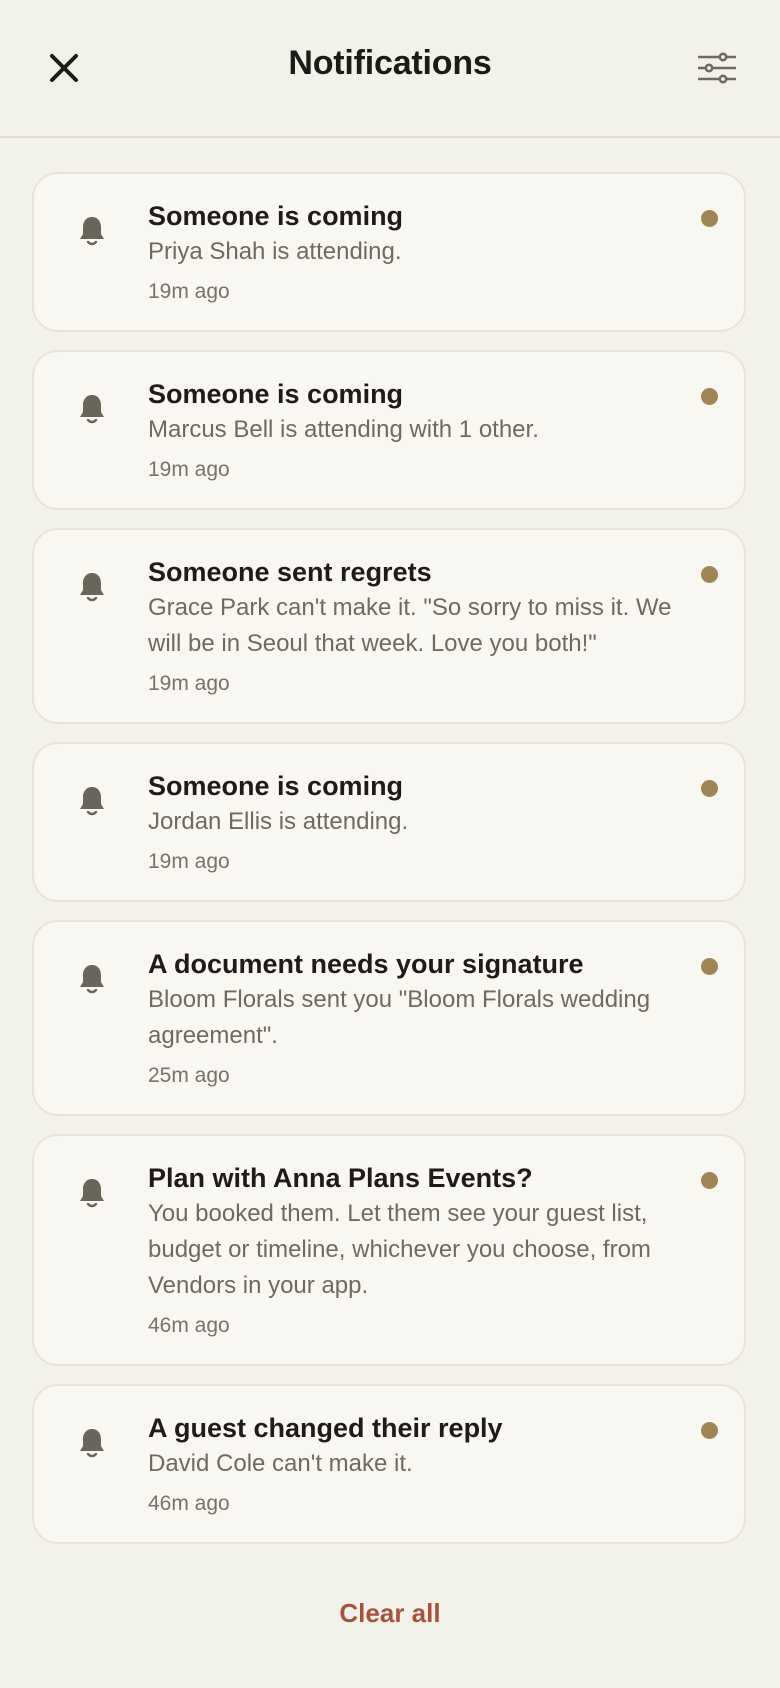 This screenshot has width=780, height=1688. Describe the element at coordinates (278, 821) in the screenshot. I see `notification-body: Jordan Ellis is attending.` at that location.